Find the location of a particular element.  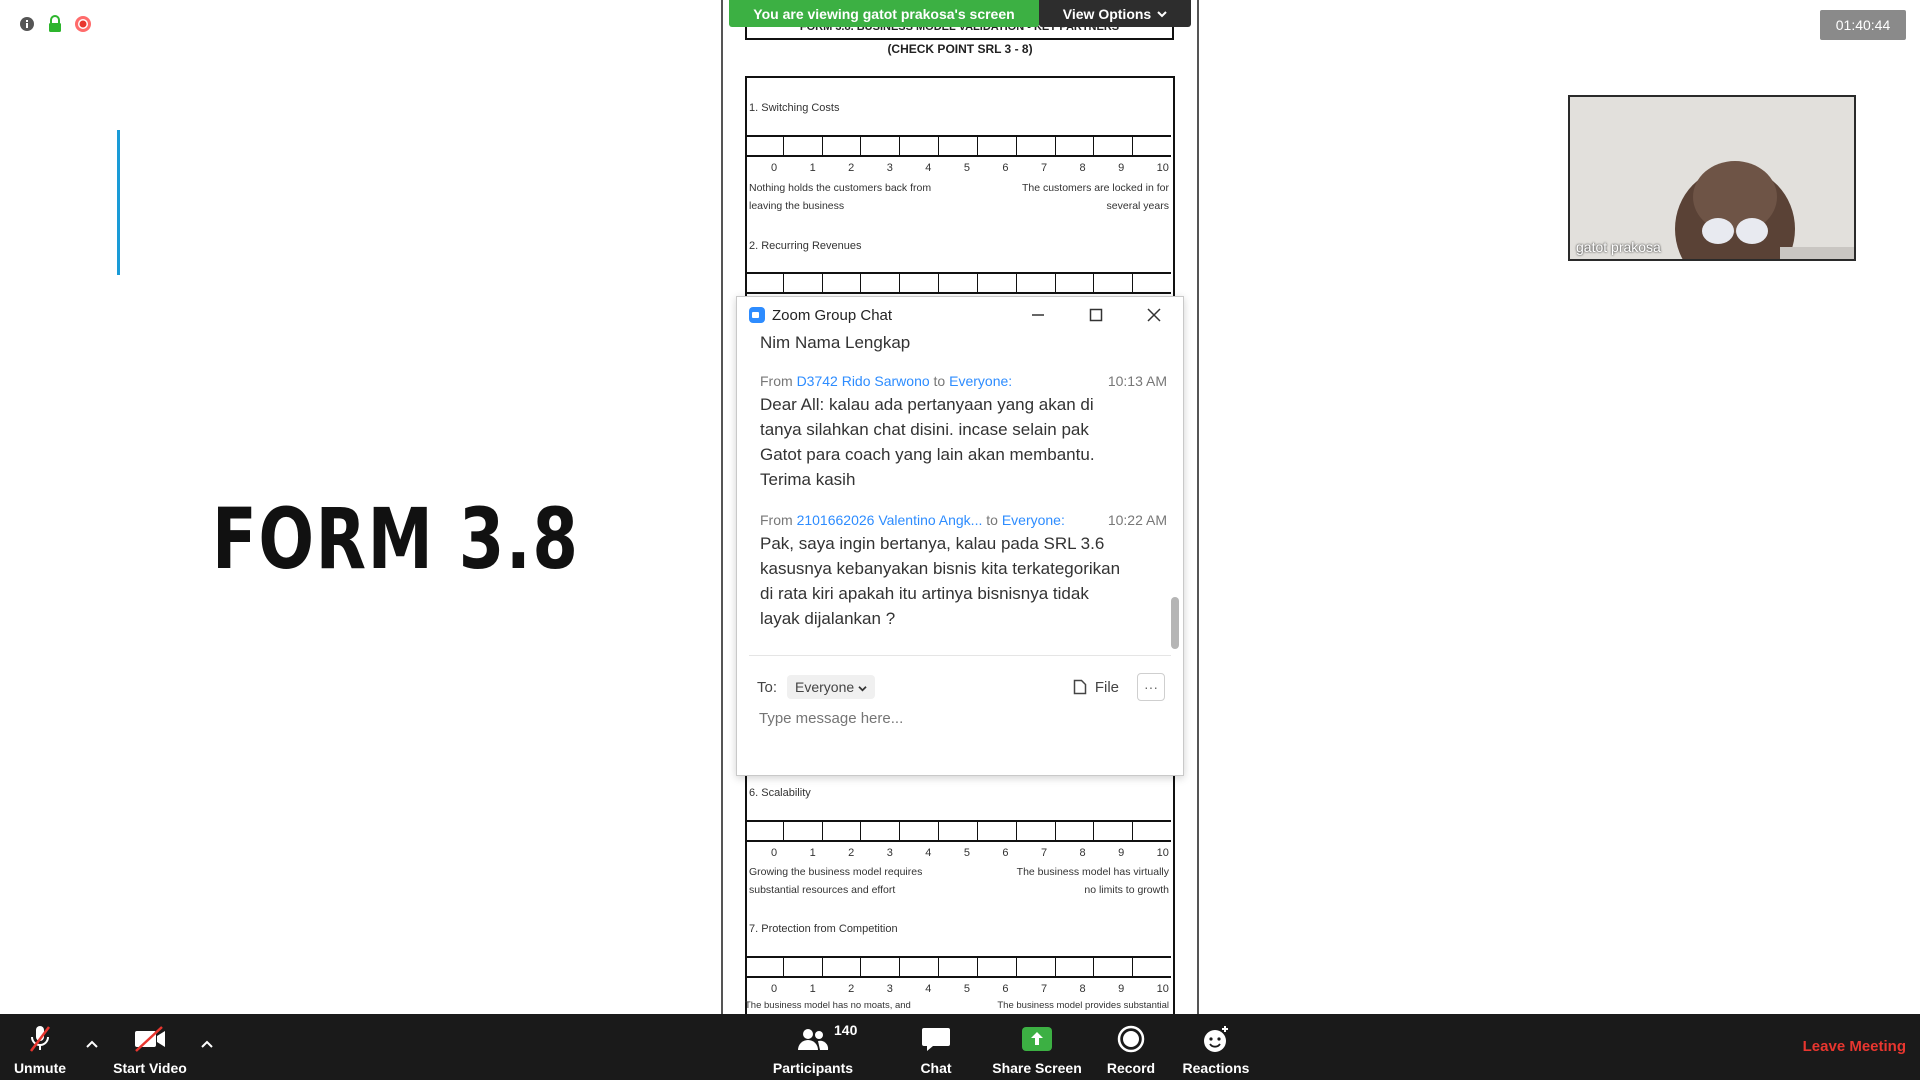

chat-window-title: Zoom Group Chat is located at coordinates (832, 315).